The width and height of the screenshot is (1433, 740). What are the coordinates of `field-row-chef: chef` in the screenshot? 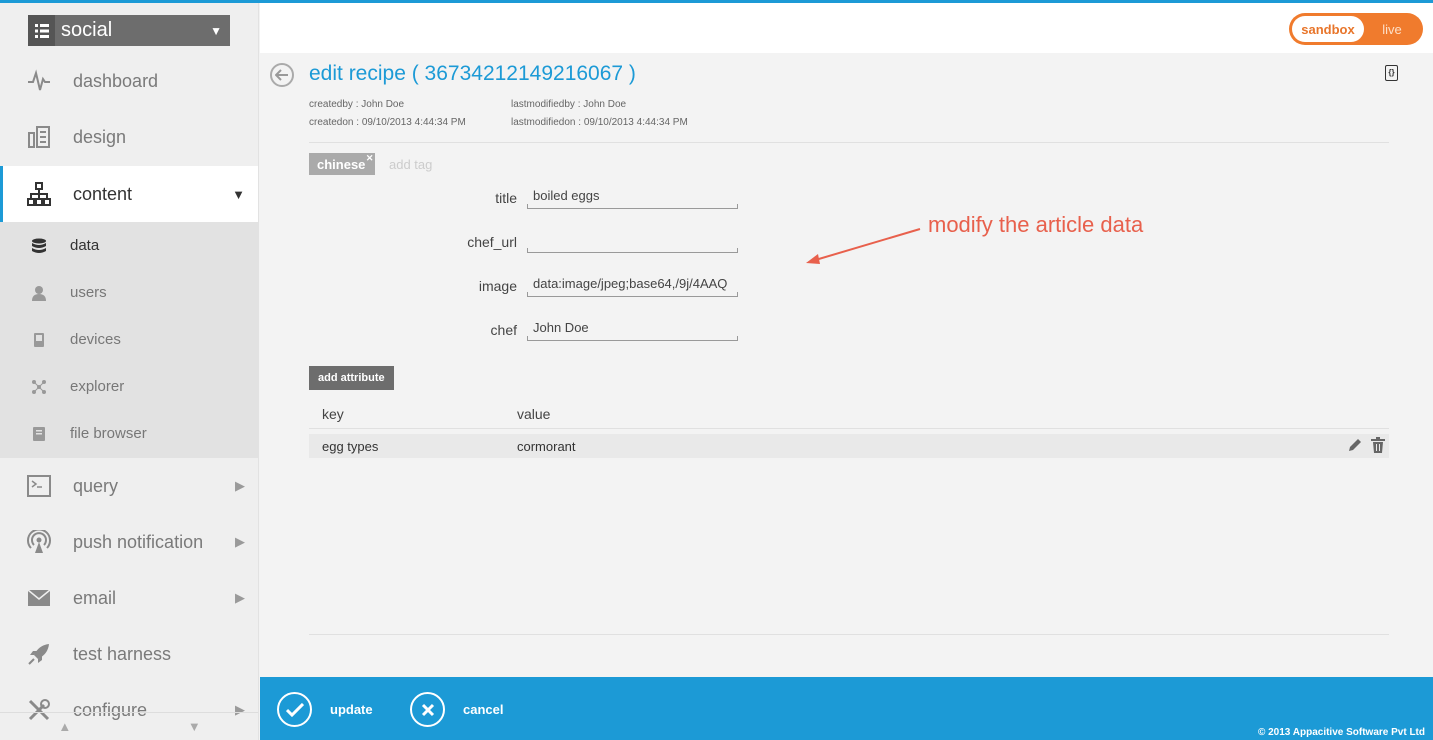 It's located at (510, 330).